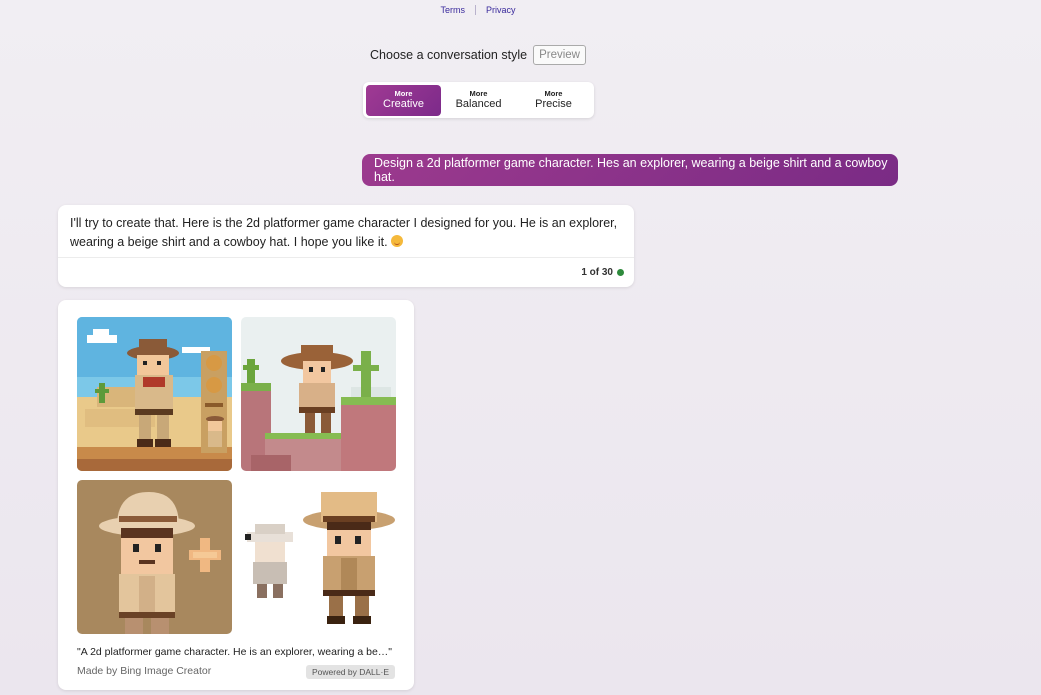 This screenshot has height=695, width=1041. Describe the element at coordinates (144, 671) in the screenshot. I see `image-creator-credit: Made by Bing Image Creator` at that location.